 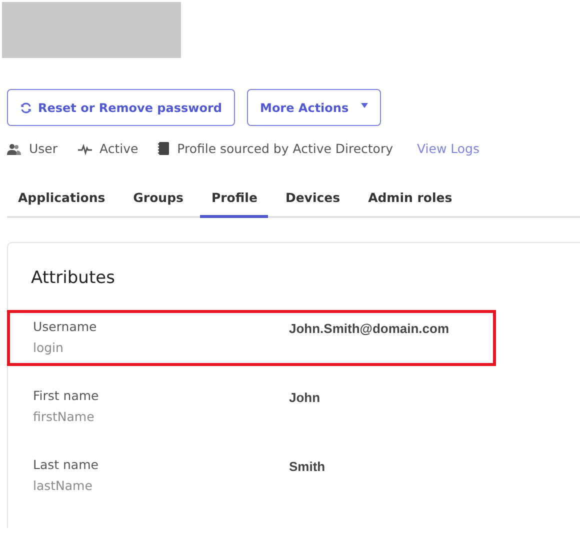 I want to click on attribute-value: Smith, so click(x=307, y=467).